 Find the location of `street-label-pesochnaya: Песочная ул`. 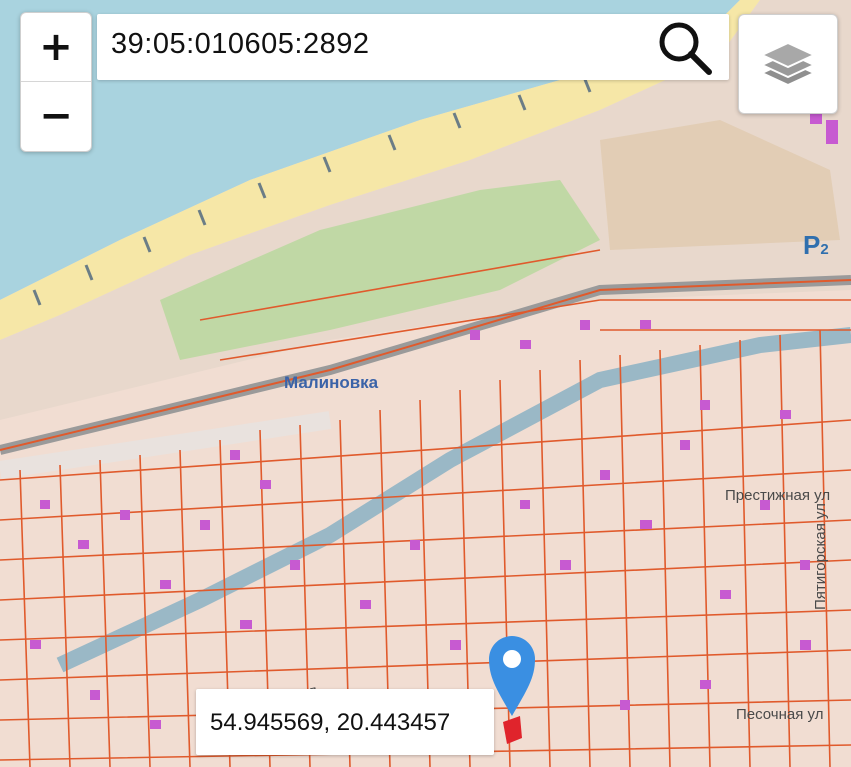

street-label-pesochnaya: Песочная ул is located at coordinates (780, 714).